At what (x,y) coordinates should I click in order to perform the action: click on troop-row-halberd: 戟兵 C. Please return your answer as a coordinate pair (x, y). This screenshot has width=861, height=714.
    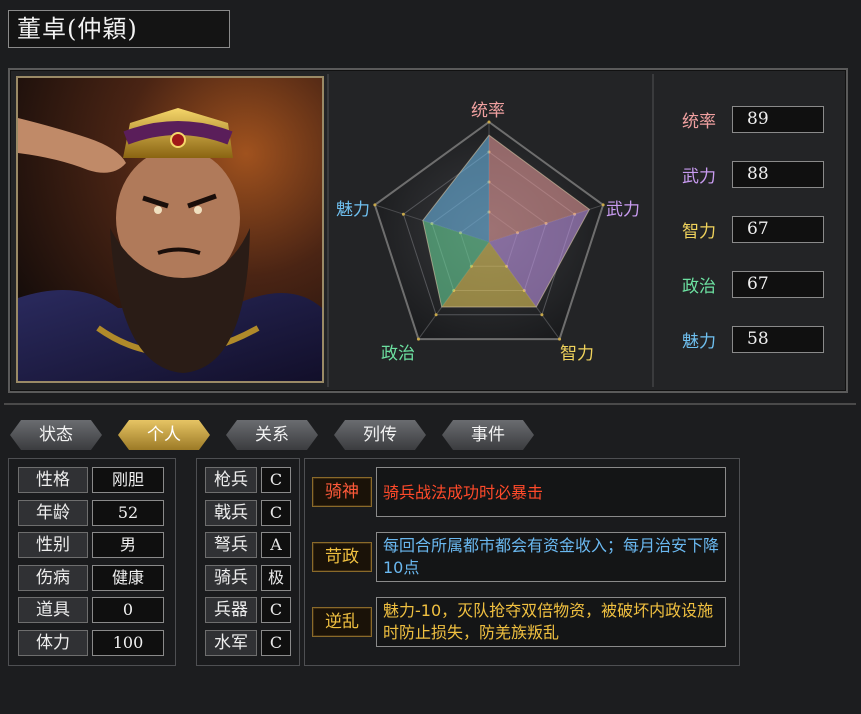
    Looking at the image, I should click on (248, 513).